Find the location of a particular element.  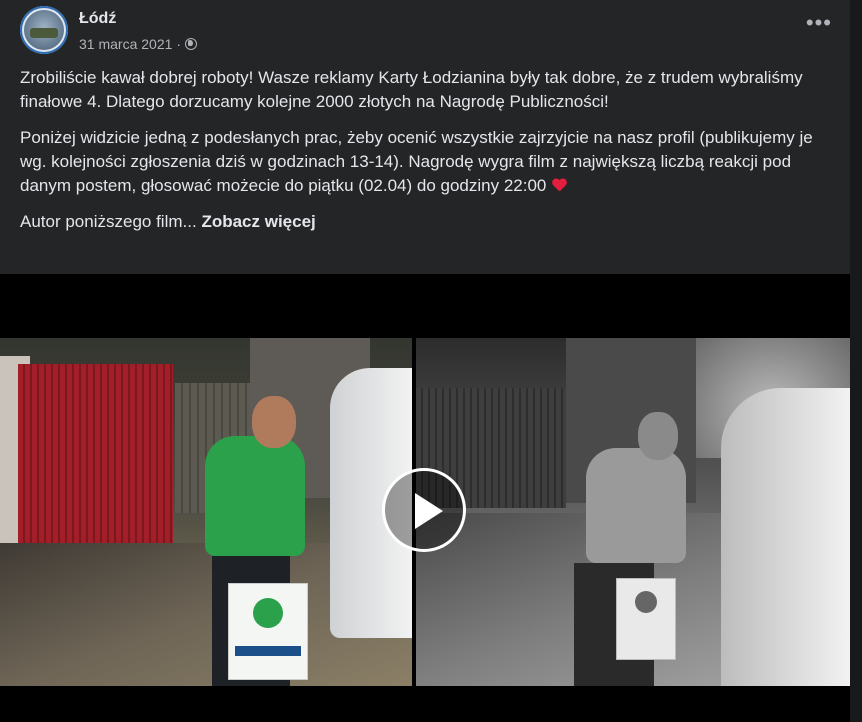

red-fence is located at coordinates (95, 454).